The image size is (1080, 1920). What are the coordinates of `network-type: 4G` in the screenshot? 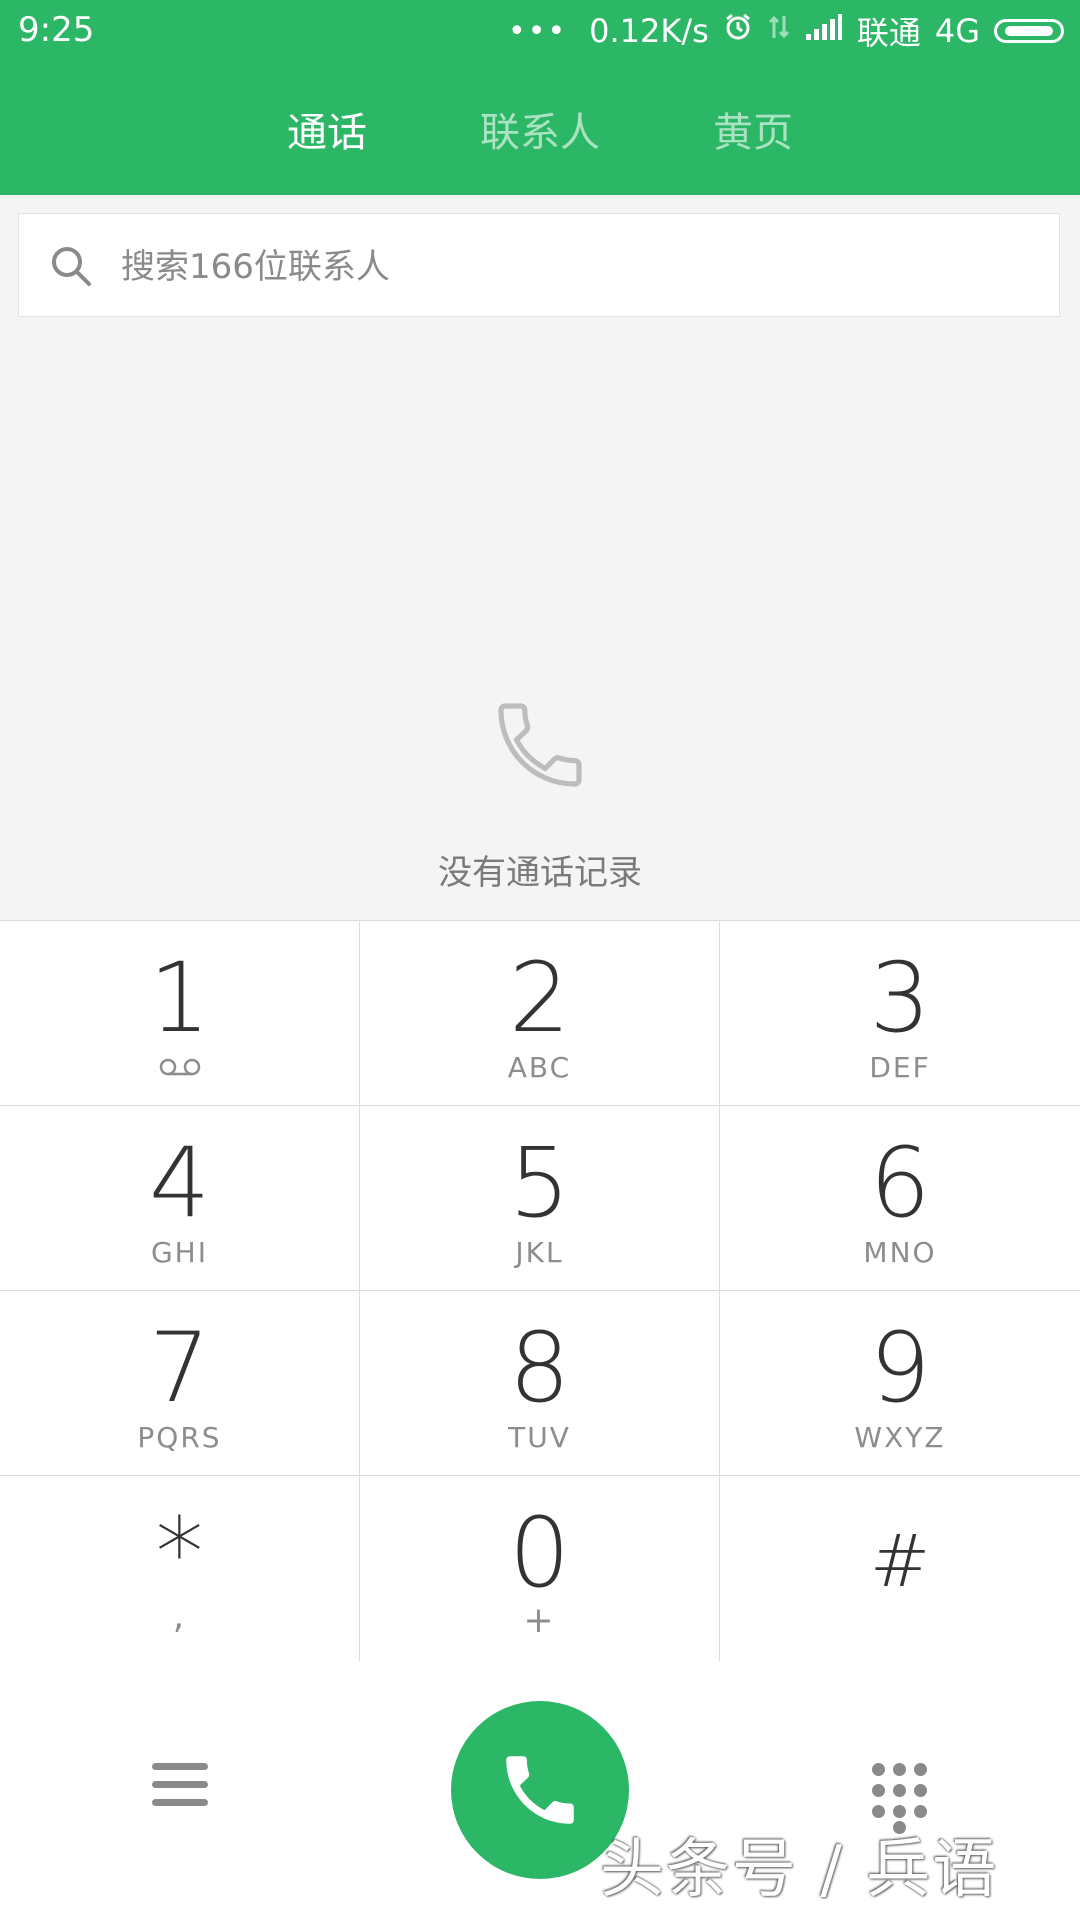 It's located at (957, 31).